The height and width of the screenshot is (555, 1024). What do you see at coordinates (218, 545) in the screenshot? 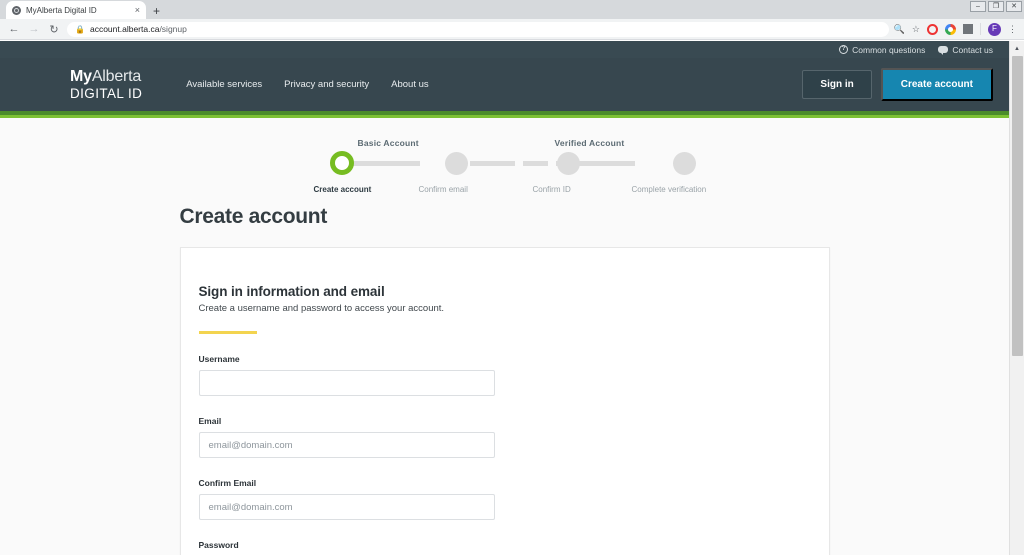
I see `field-label-password: Password` at bounding box center [218, 545].